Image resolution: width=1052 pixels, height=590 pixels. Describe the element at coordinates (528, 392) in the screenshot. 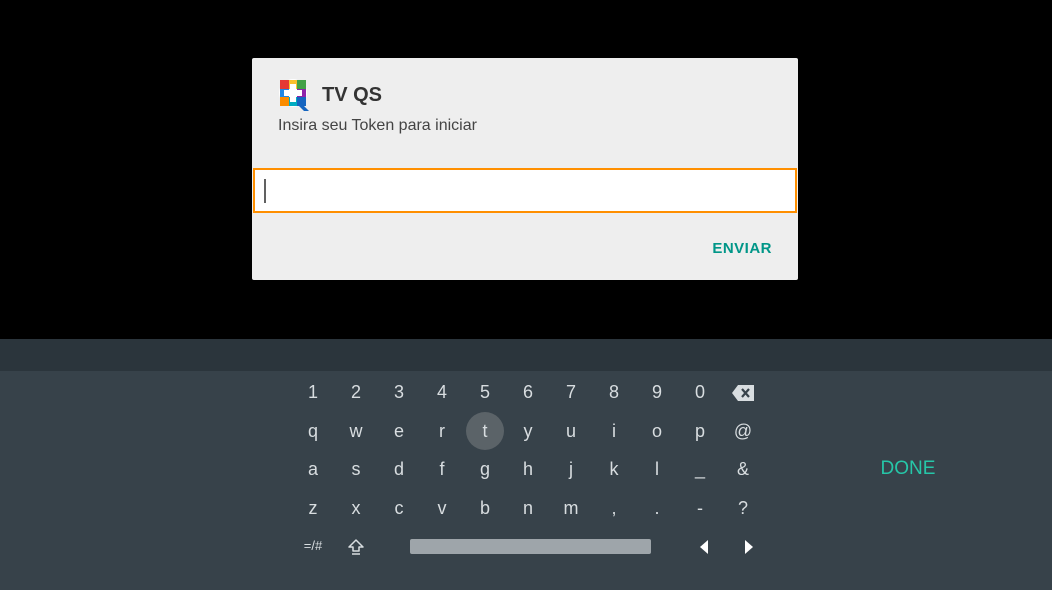

I see `key-6: 6` at that location.